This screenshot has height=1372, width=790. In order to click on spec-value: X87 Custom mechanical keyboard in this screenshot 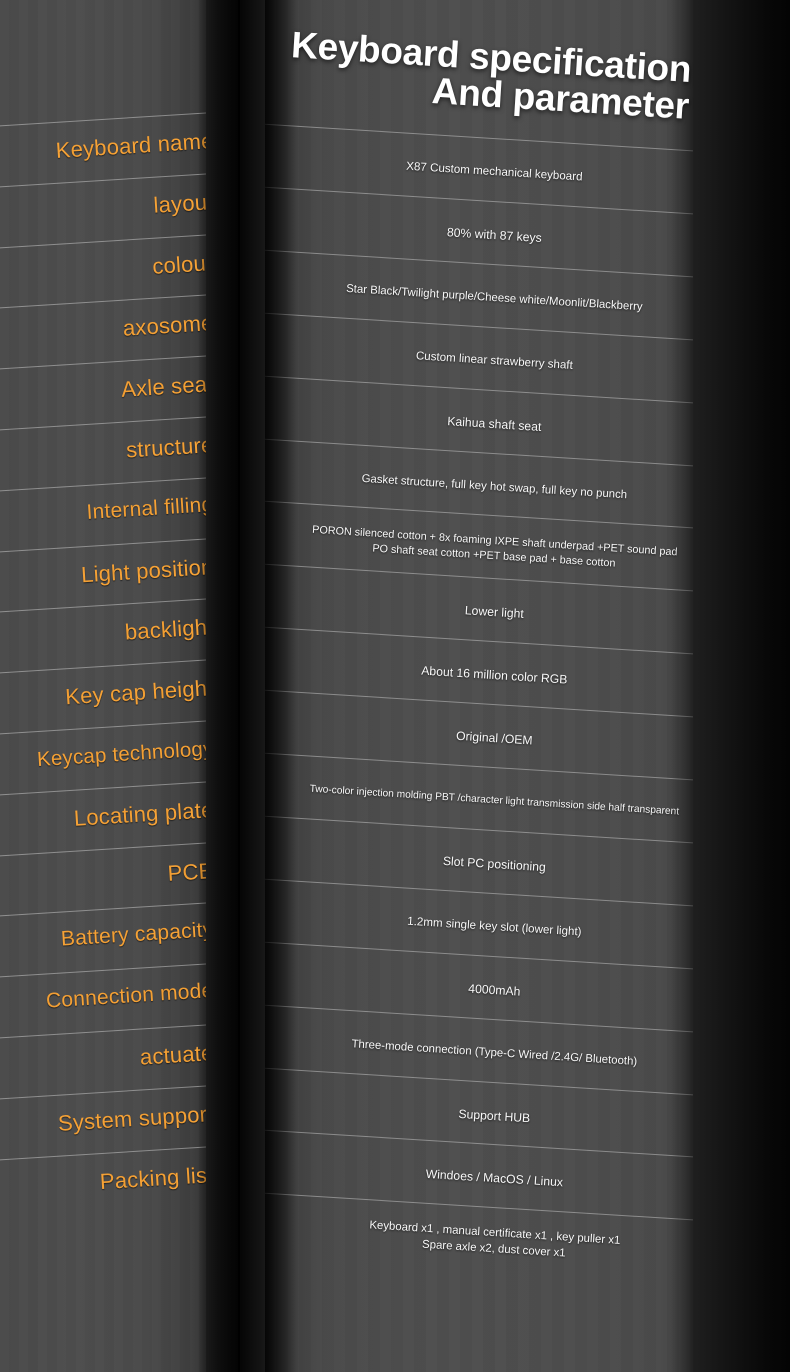, I will do `click(494, 171)`.